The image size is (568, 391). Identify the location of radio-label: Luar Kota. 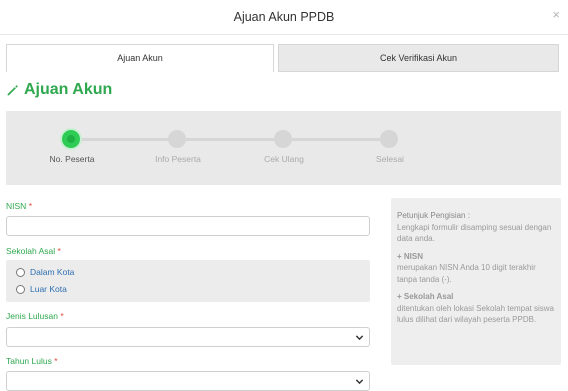
(48, 289).